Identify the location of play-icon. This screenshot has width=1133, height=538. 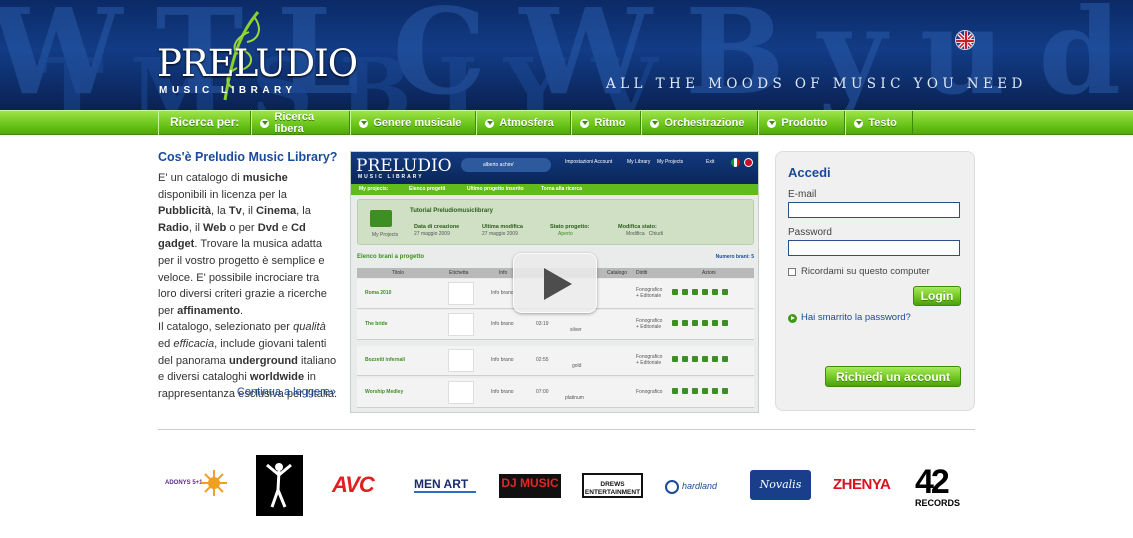
(555, 283).